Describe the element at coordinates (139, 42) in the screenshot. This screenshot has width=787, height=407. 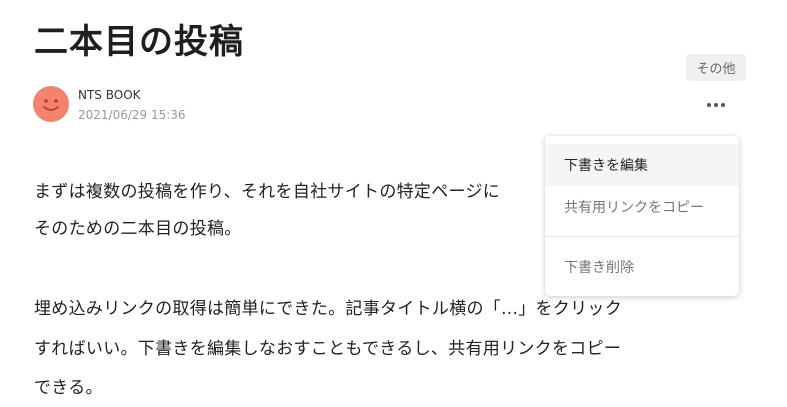
I see `post-title: 二本目の投稿` at that location.